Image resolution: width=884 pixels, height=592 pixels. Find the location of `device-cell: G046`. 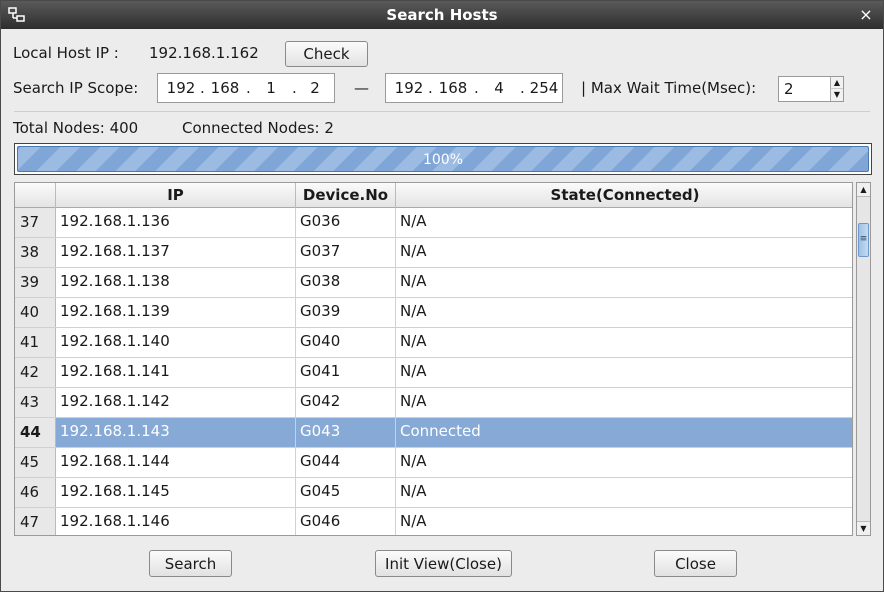

device-cell: G046 is located at coordinates (346, 521).